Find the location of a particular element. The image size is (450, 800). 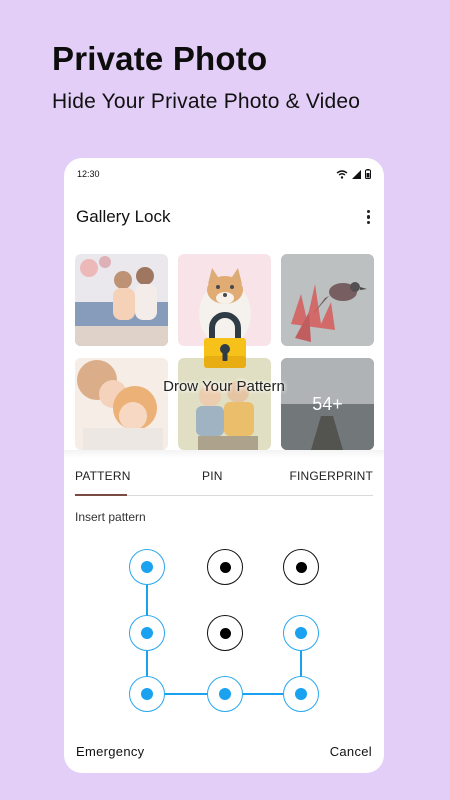

padlock-icon is located at coordinates (225, 340).